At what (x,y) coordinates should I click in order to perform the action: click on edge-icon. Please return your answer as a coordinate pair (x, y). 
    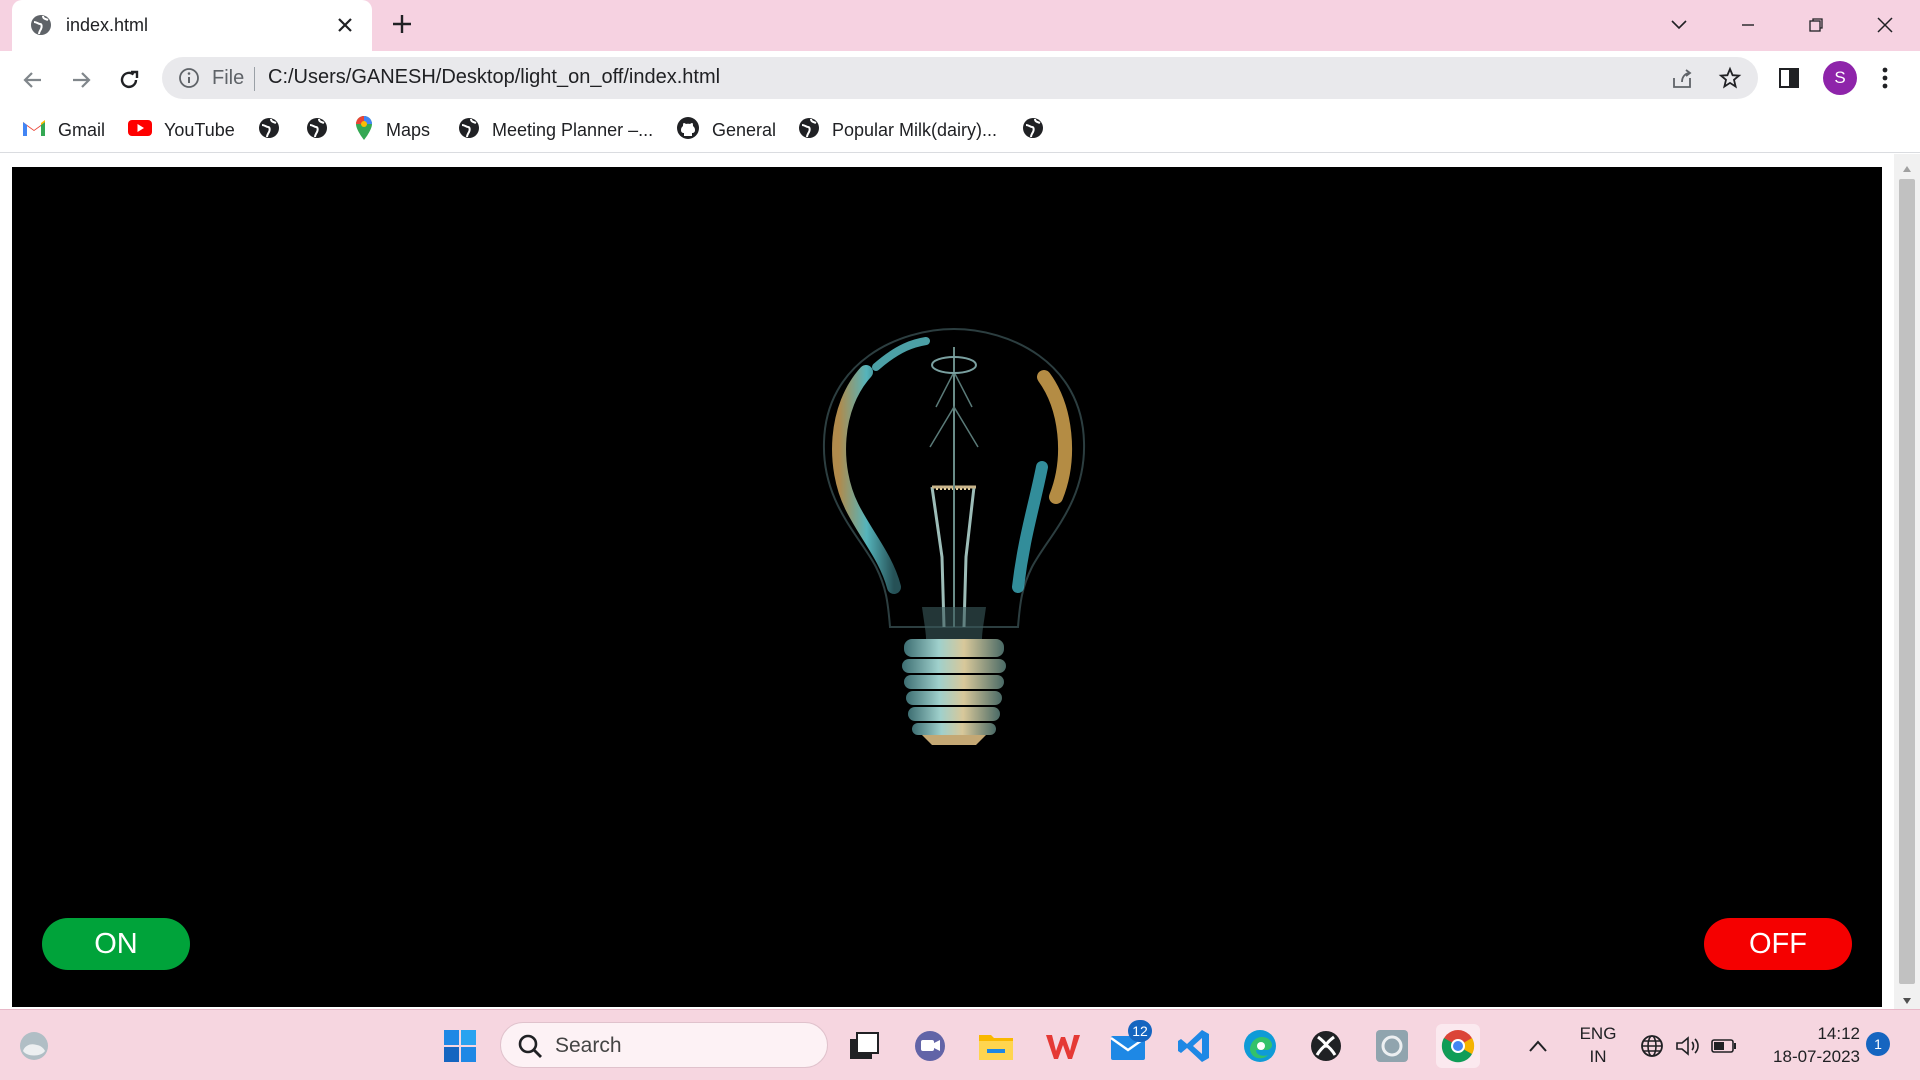
    Looking at the image, I should click on (1260, 1046).